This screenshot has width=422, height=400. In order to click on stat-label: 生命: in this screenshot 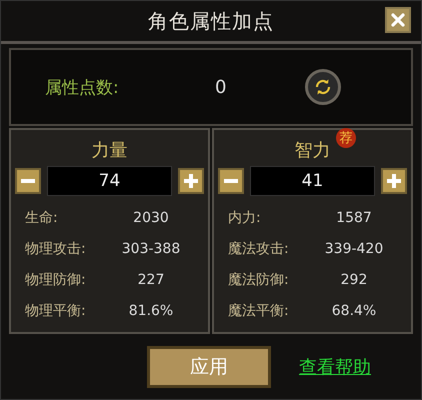, I will do `click(42, 217)`.